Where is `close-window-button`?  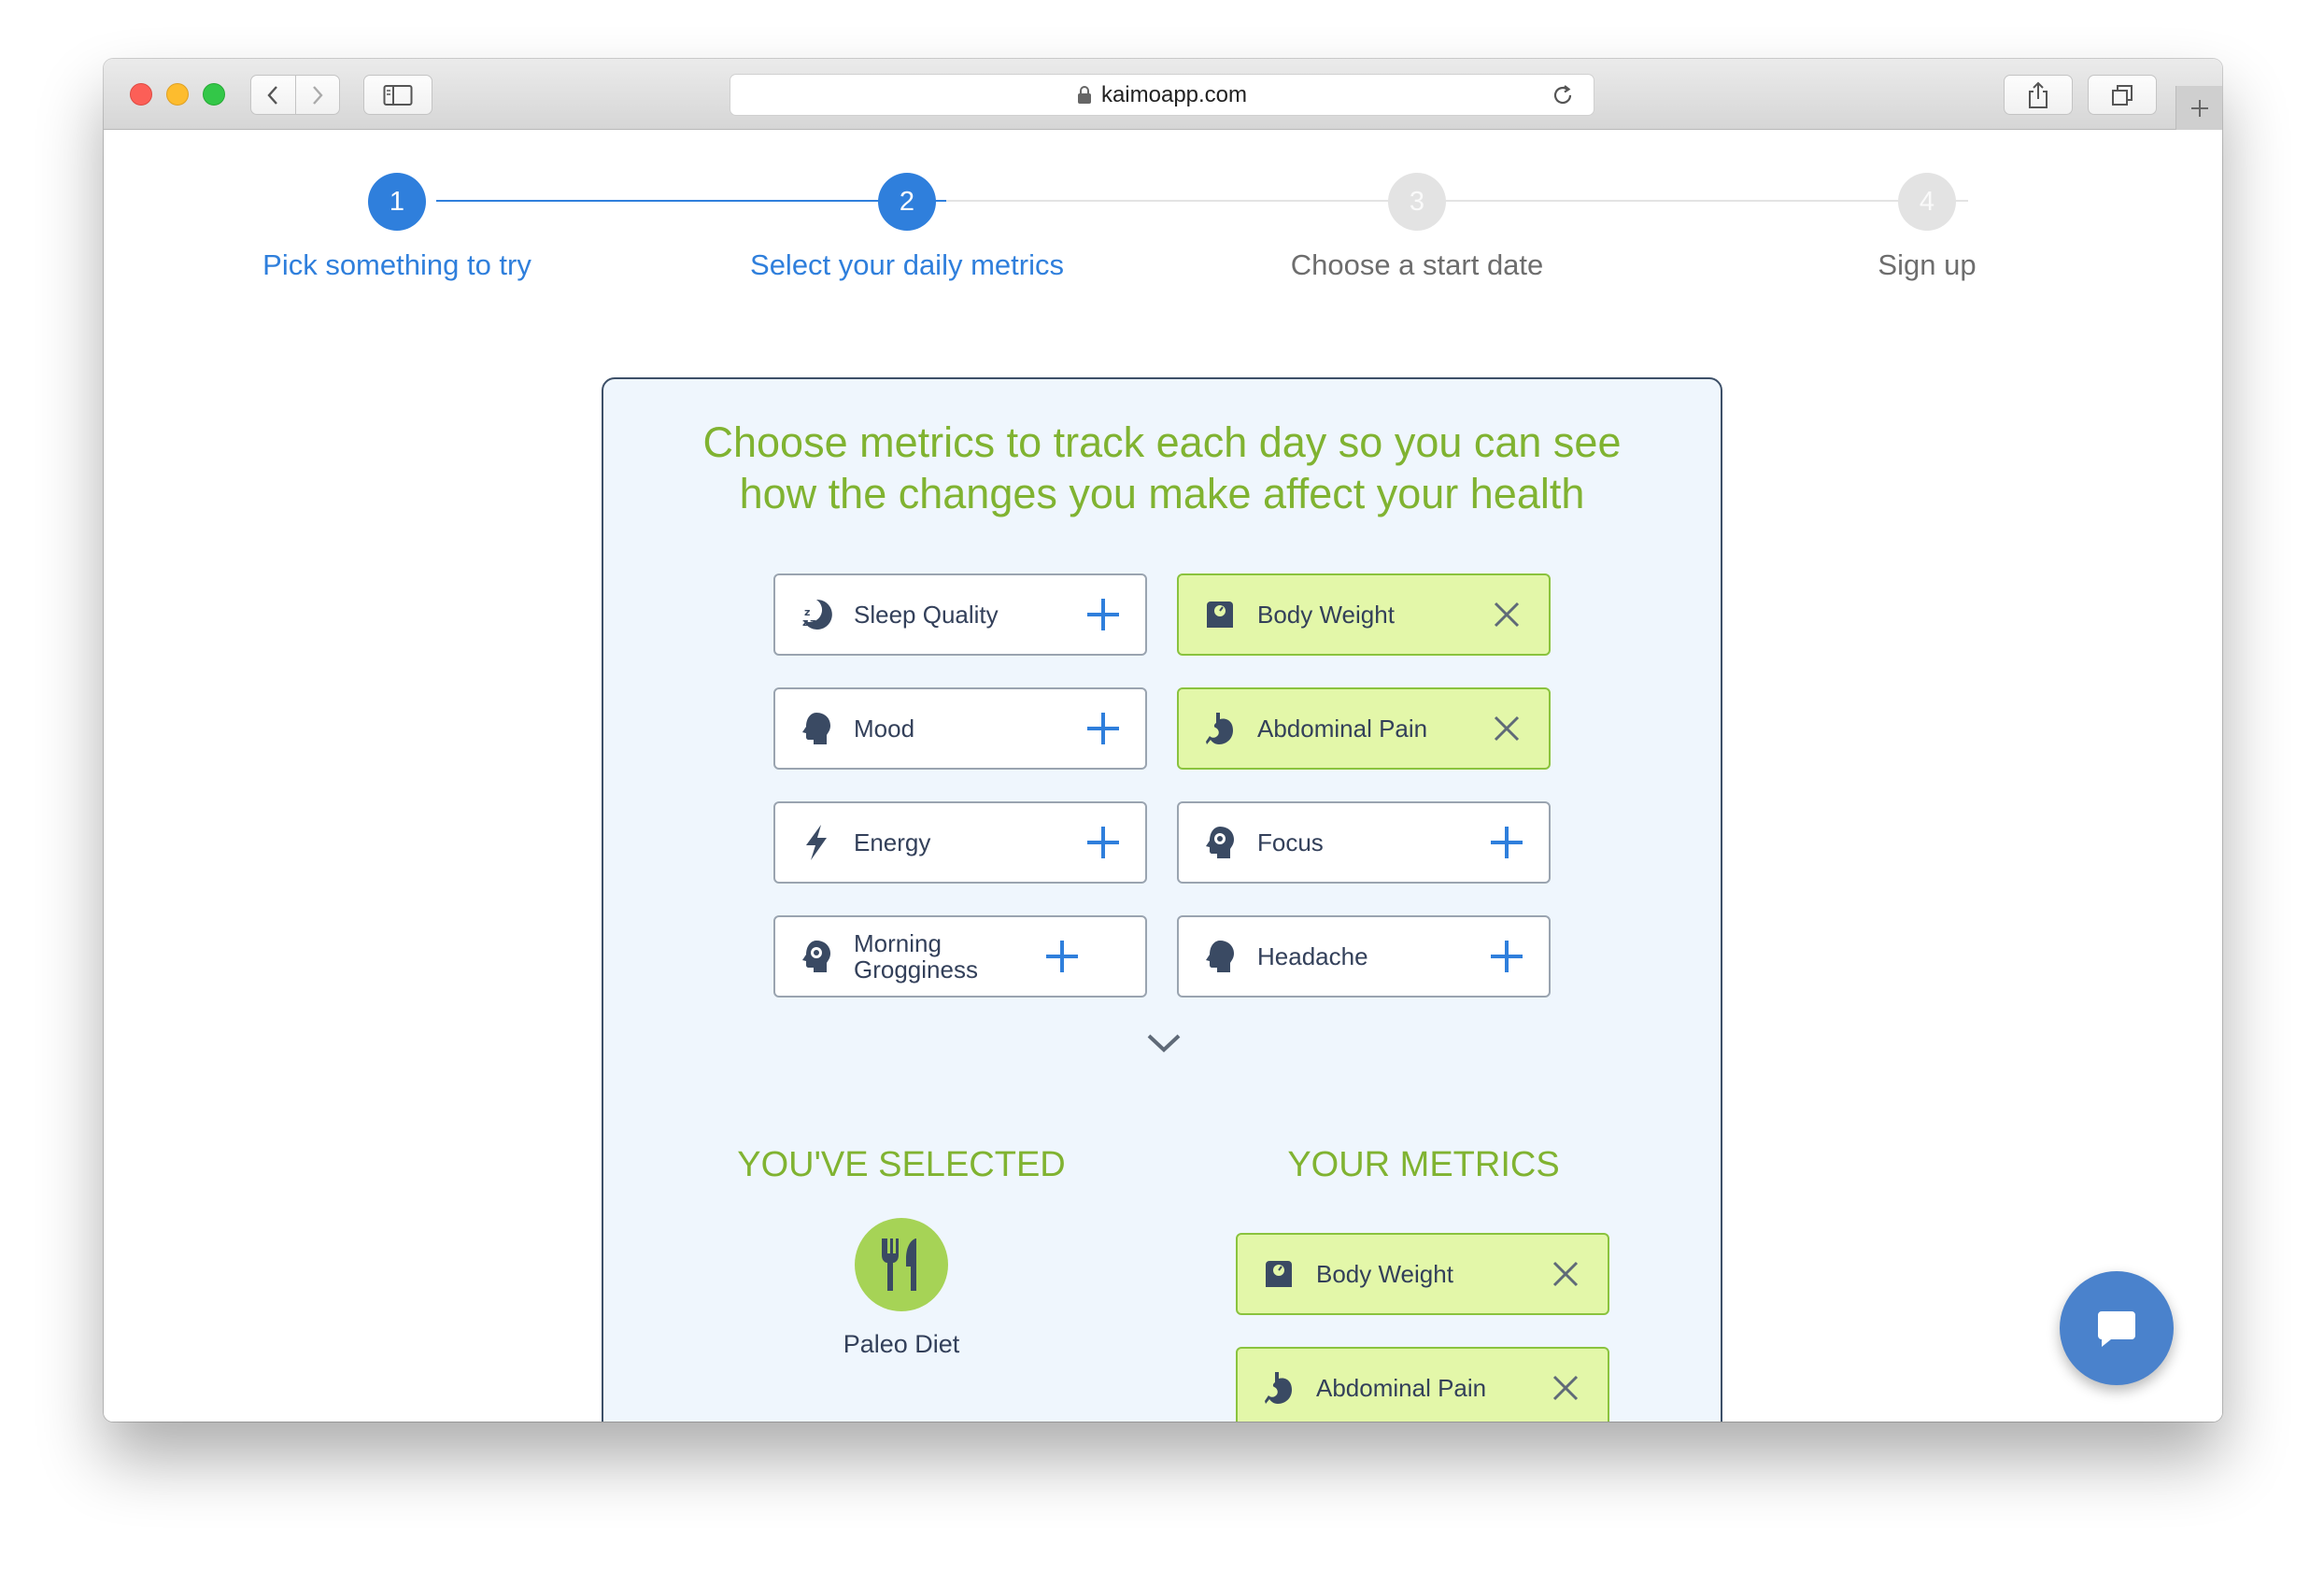
close-window-button is located at coordinates (141, 94).